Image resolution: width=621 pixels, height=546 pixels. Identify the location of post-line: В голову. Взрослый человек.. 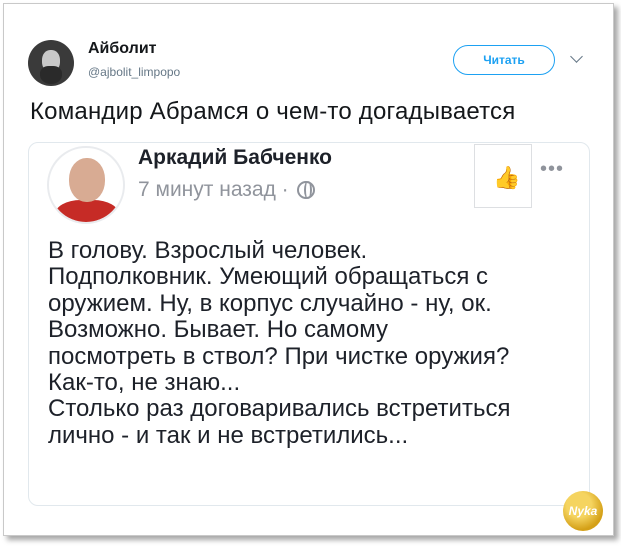
(208, 250).